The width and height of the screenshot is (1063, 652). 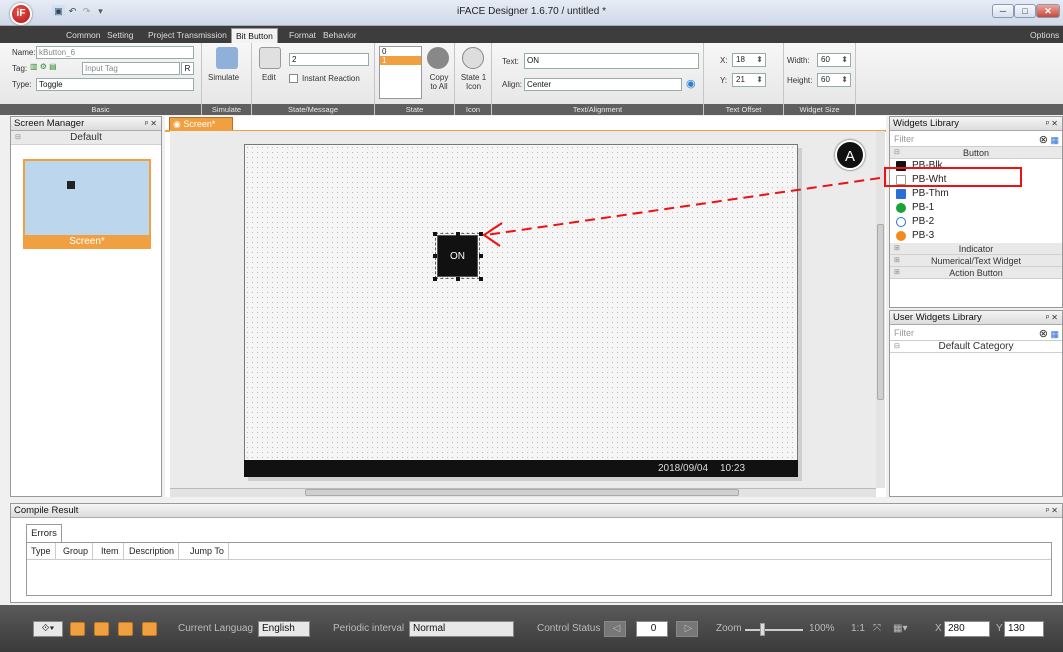 I want to click on widget-item-pb-thm: PB-Thm, so click(x=976, y=194).